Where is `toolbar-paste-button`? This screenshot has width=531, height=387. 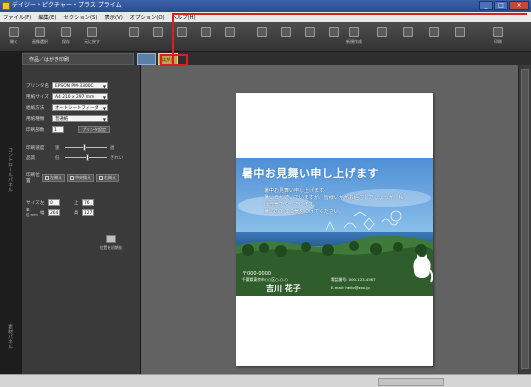
toolbar-paste-button is located at coordinates (182, 37).